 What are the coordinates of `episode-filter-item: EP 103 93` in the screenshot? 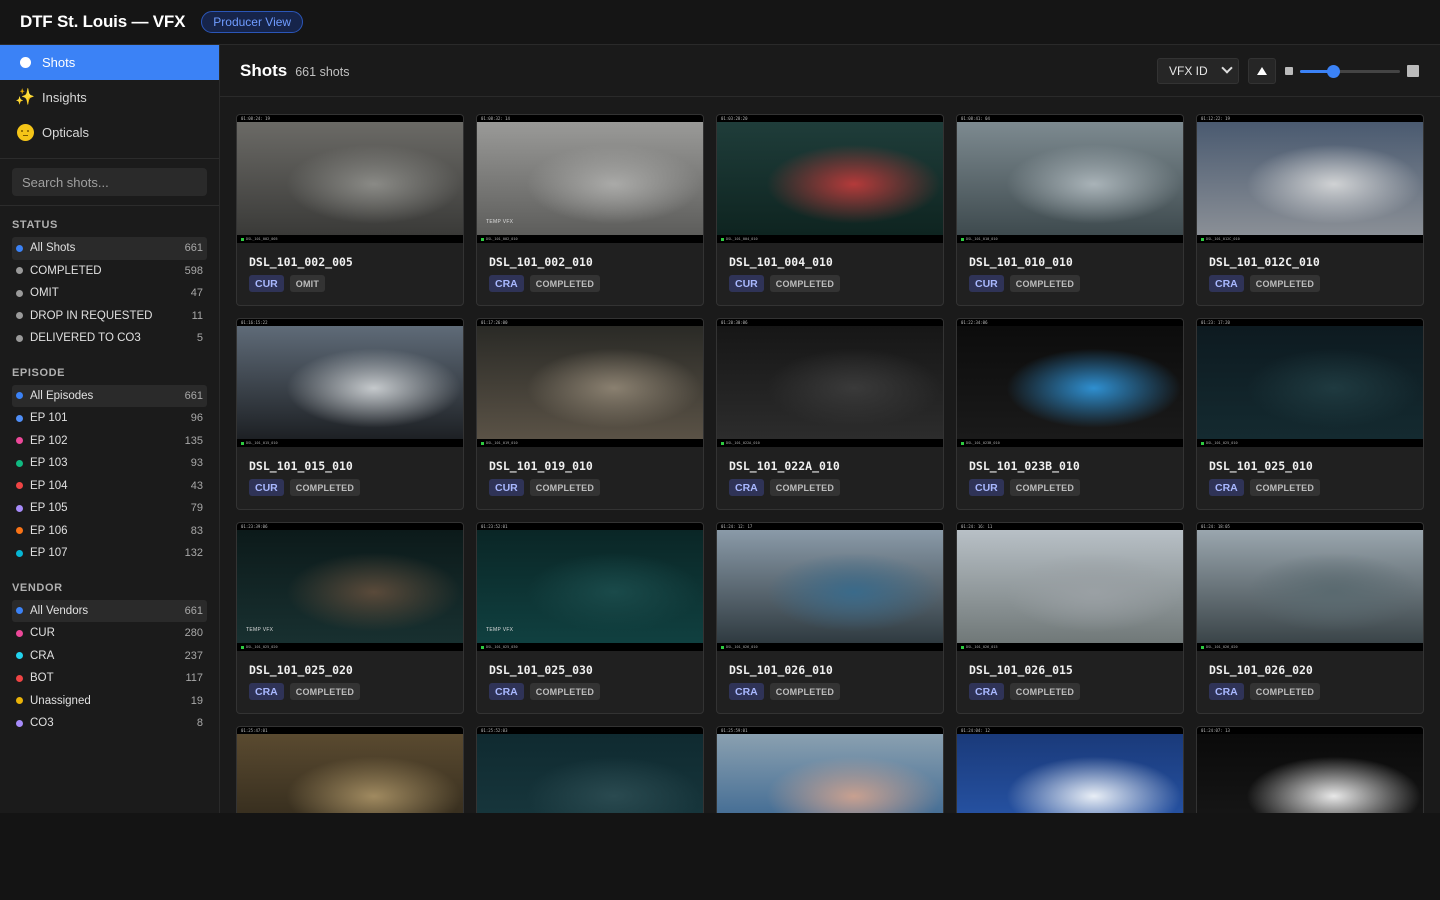 It's located at (109, 463).